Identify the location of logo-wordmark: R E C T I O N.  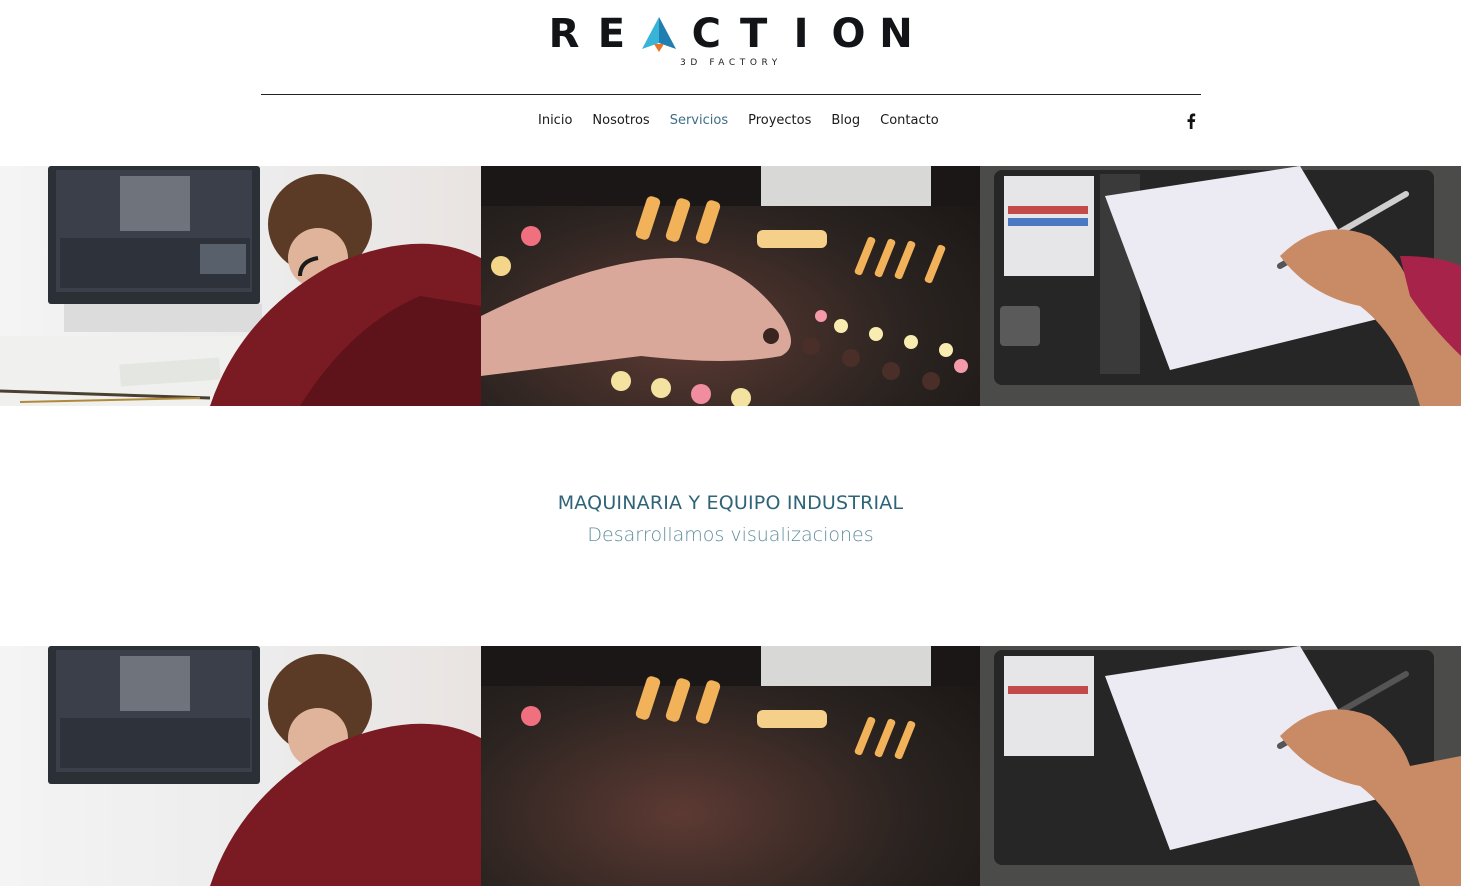
(730, 34).